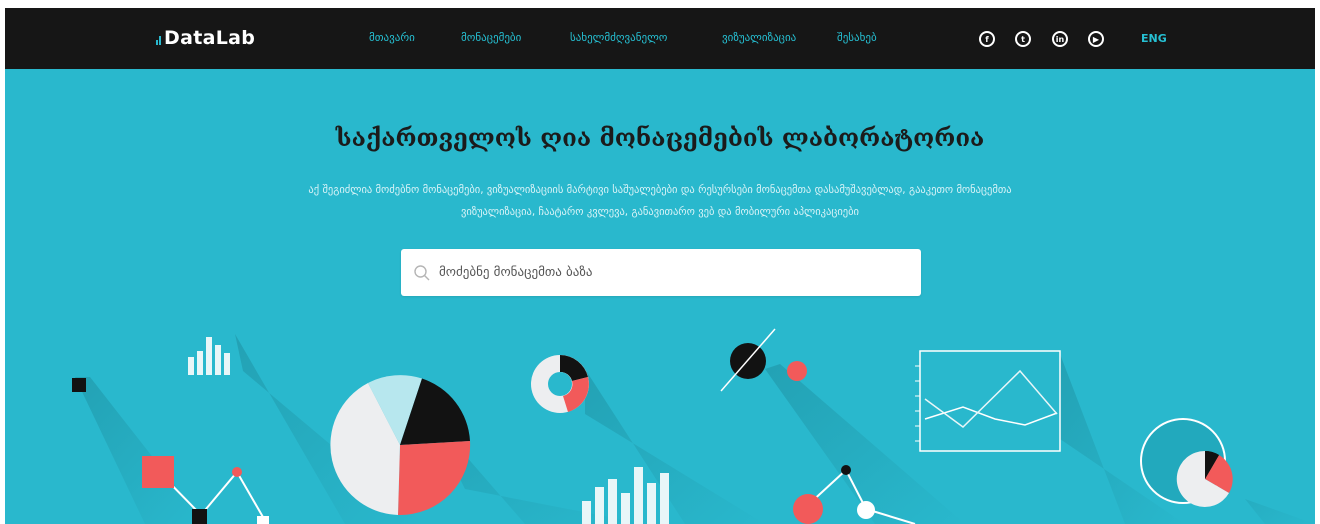 The image size is (1320, 524). I want to click on logo-text: DataLab, so click(210, 38).